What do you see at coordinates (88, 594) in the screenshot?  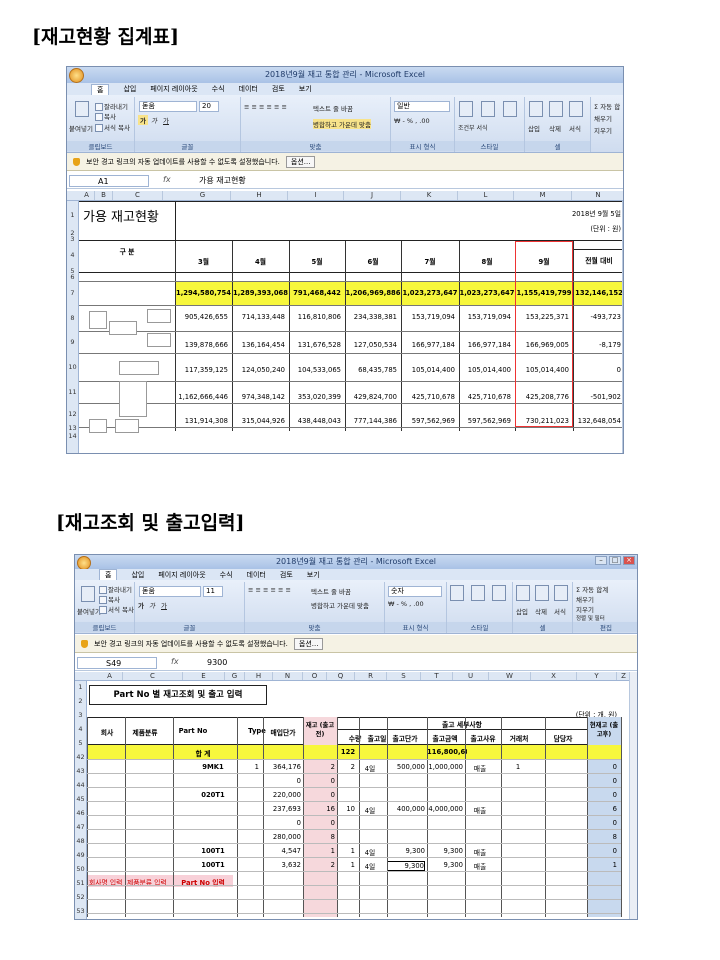 I see `paste-icon` at bounding box center [88, 594].